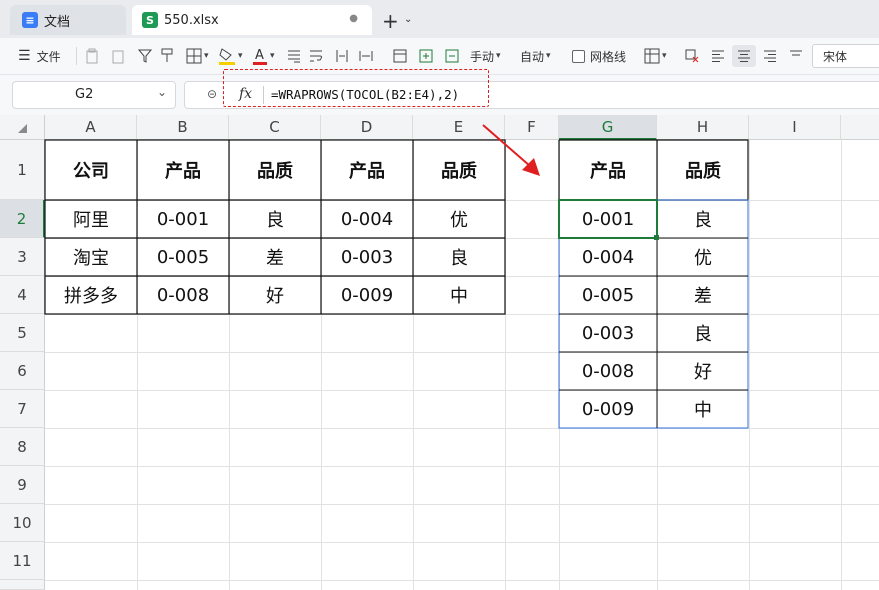 The image size is (879, 590). I want to click on align-right-icon, so click(770, 56).